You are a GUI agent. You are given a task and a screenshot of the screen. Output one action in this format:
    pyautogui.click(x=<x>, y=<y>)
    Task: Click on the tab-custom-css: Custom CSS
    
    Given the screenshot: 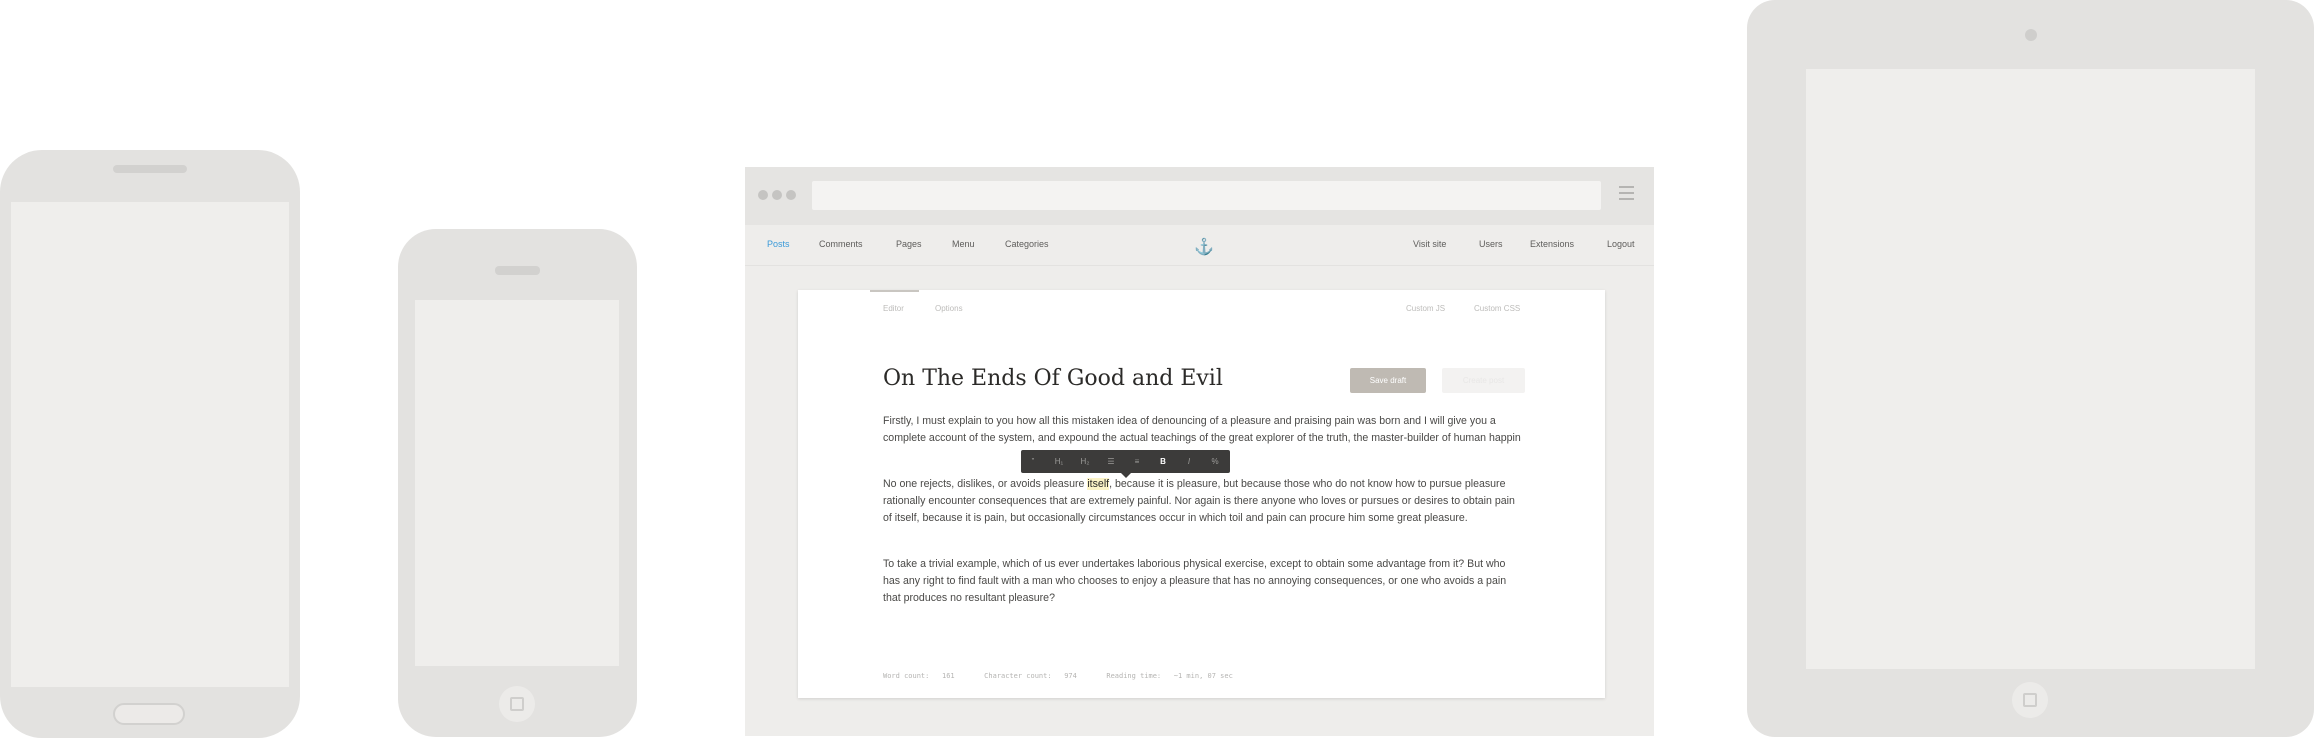 What is the action you would take?
    pyautogui.click(x=1497, y=308)
    